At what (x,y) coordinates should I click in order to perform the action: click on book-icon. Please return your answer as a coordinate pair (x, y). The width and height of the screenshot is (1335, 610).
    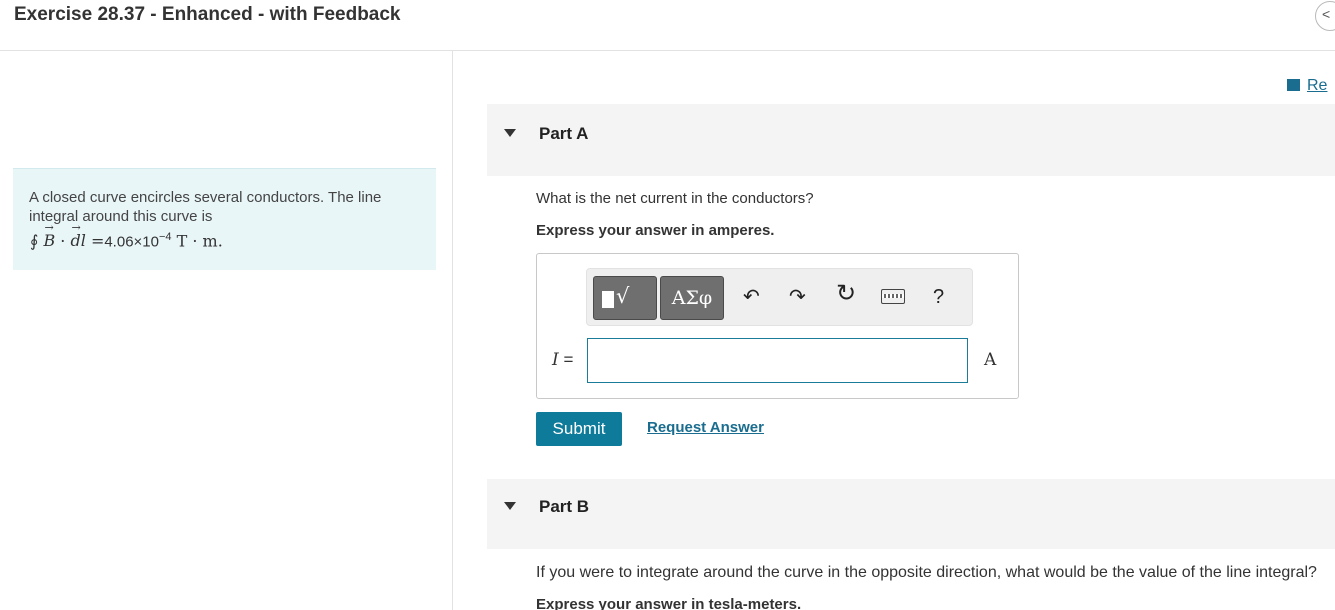
    Looking at the image, I should click on (1294, 85).